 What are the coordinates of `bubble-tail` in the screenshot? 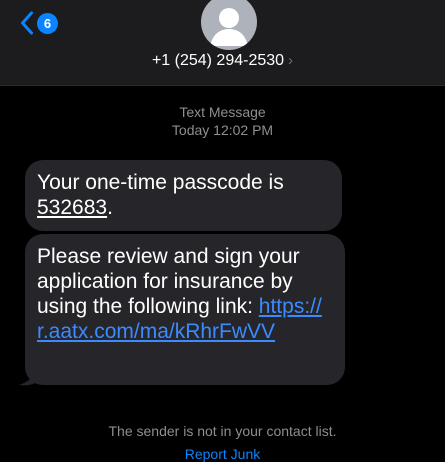 It's located at (30, 375).